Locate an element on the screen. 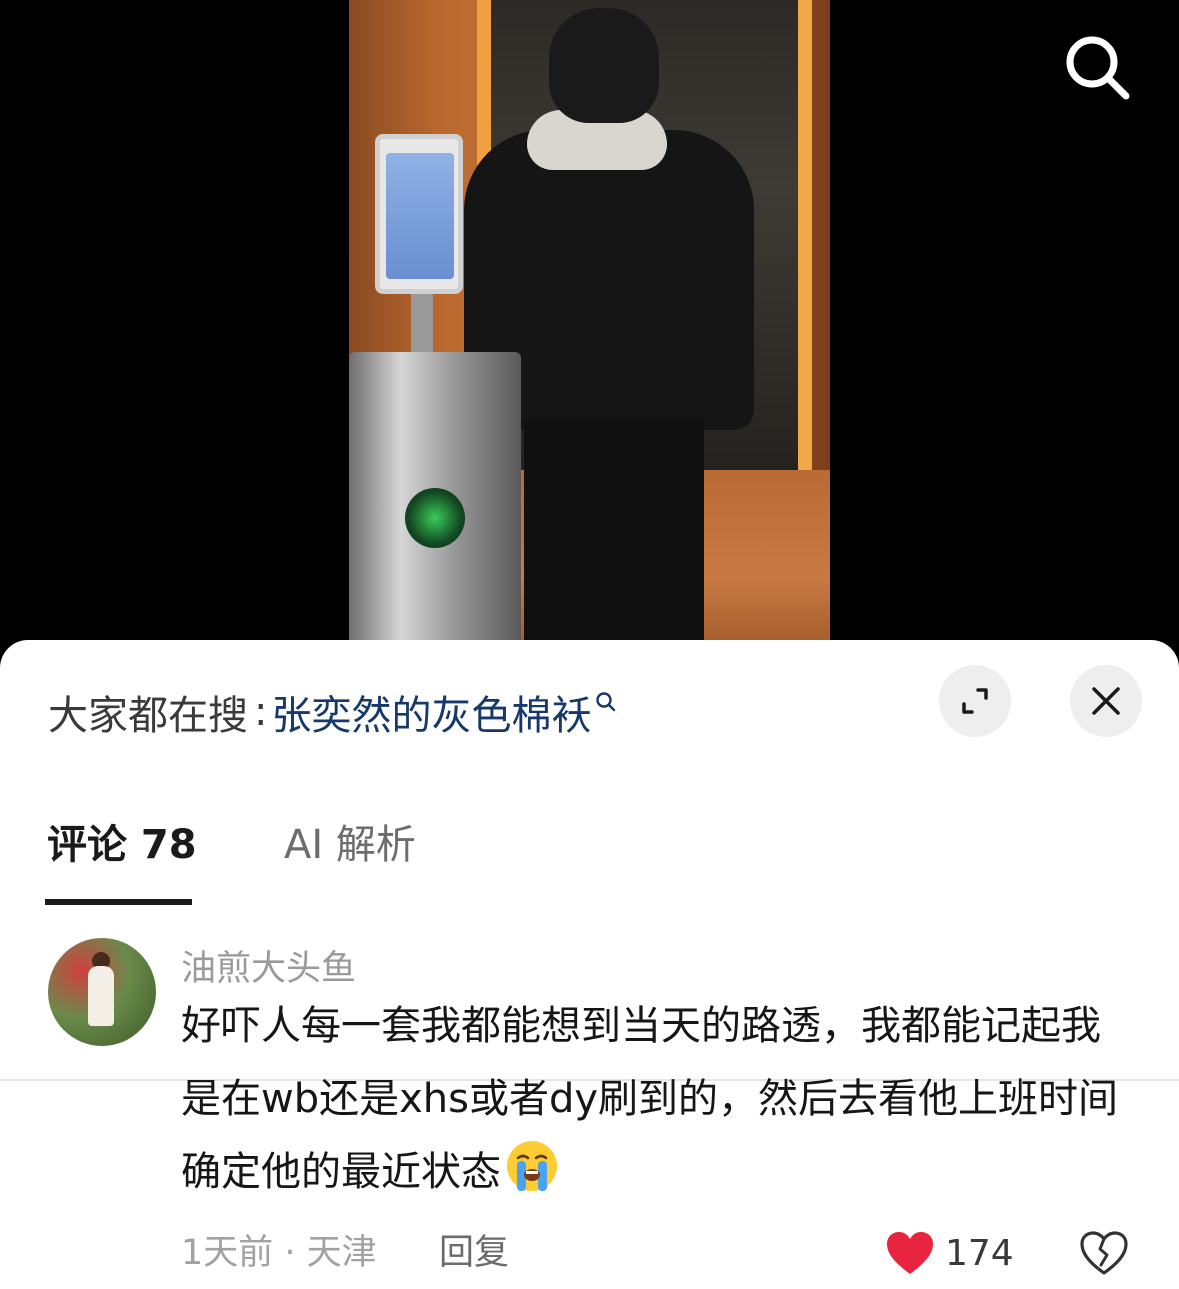 The image size is (1179, 1289). expand-button is located at coordinates (975, 701).